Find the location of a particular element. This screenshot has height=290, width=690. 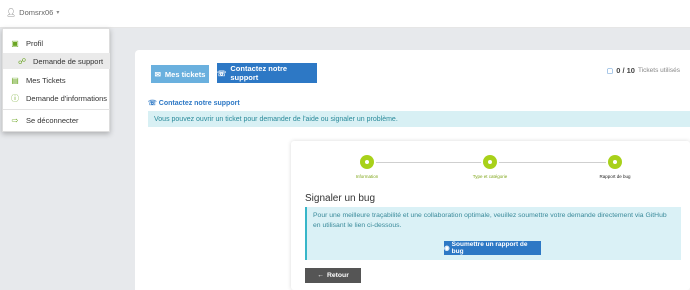

support-icon: ☍ is located at coordinates (22, 61).